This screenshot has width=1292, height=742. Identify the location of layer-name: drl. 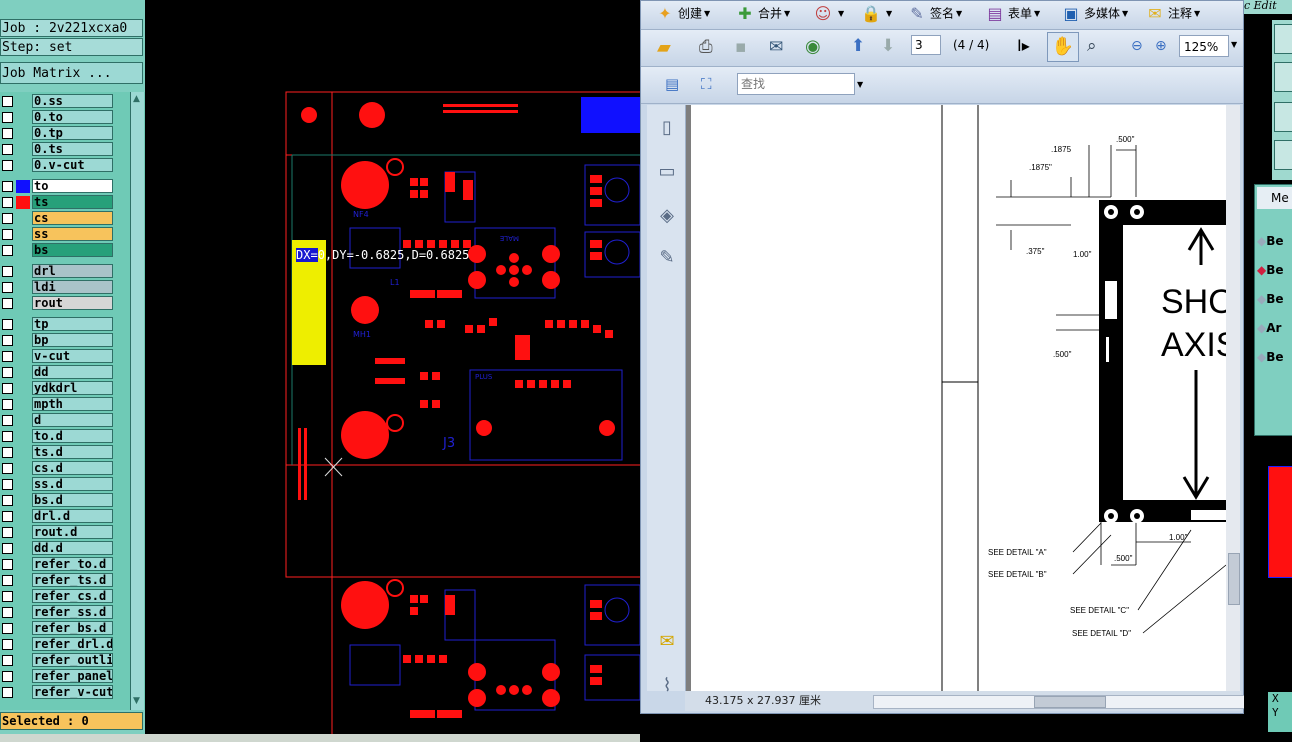
(72, 271).